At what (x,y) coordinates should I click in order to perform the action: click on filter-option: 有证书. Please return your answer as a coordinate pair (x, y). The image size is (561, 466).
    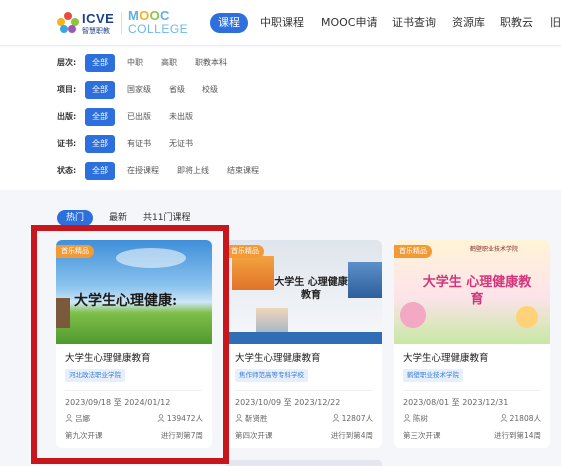
    Looking at the image, I should click on (139, 144).